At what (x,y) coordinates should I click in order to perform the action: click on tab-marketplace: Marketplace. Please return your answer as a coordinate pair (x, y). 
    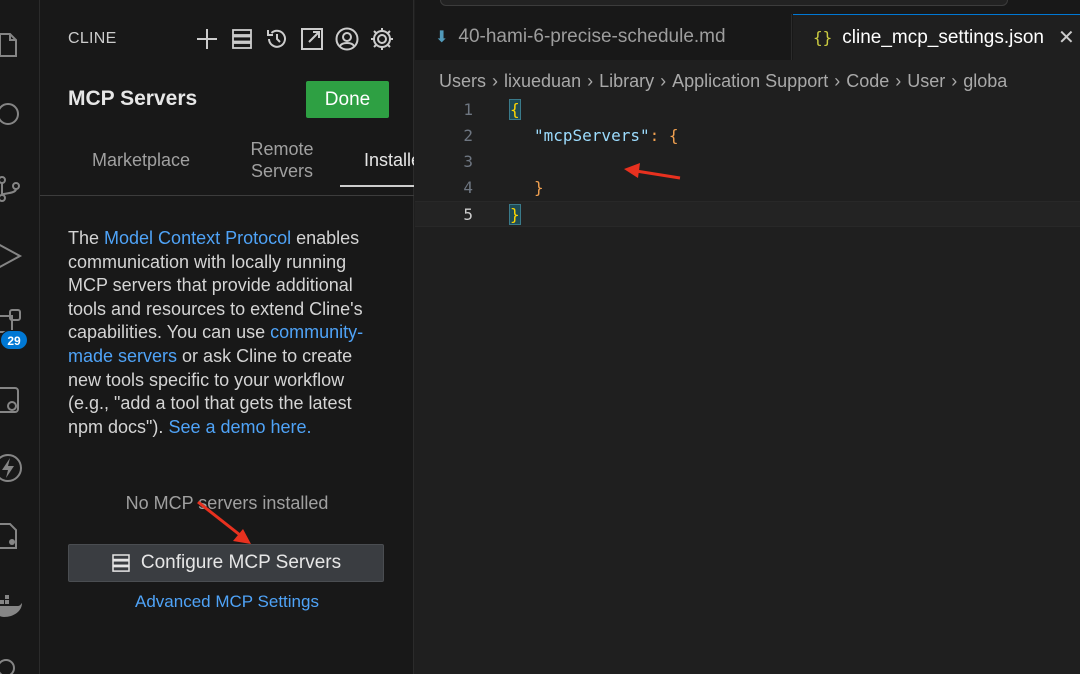
    Looking at the image, I should click on (141, 160).